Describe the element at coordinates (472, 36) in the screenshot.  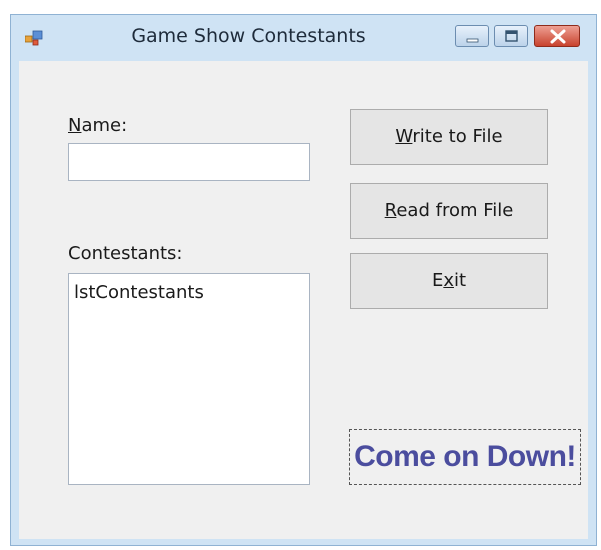
I see `minimize-button` at that location.